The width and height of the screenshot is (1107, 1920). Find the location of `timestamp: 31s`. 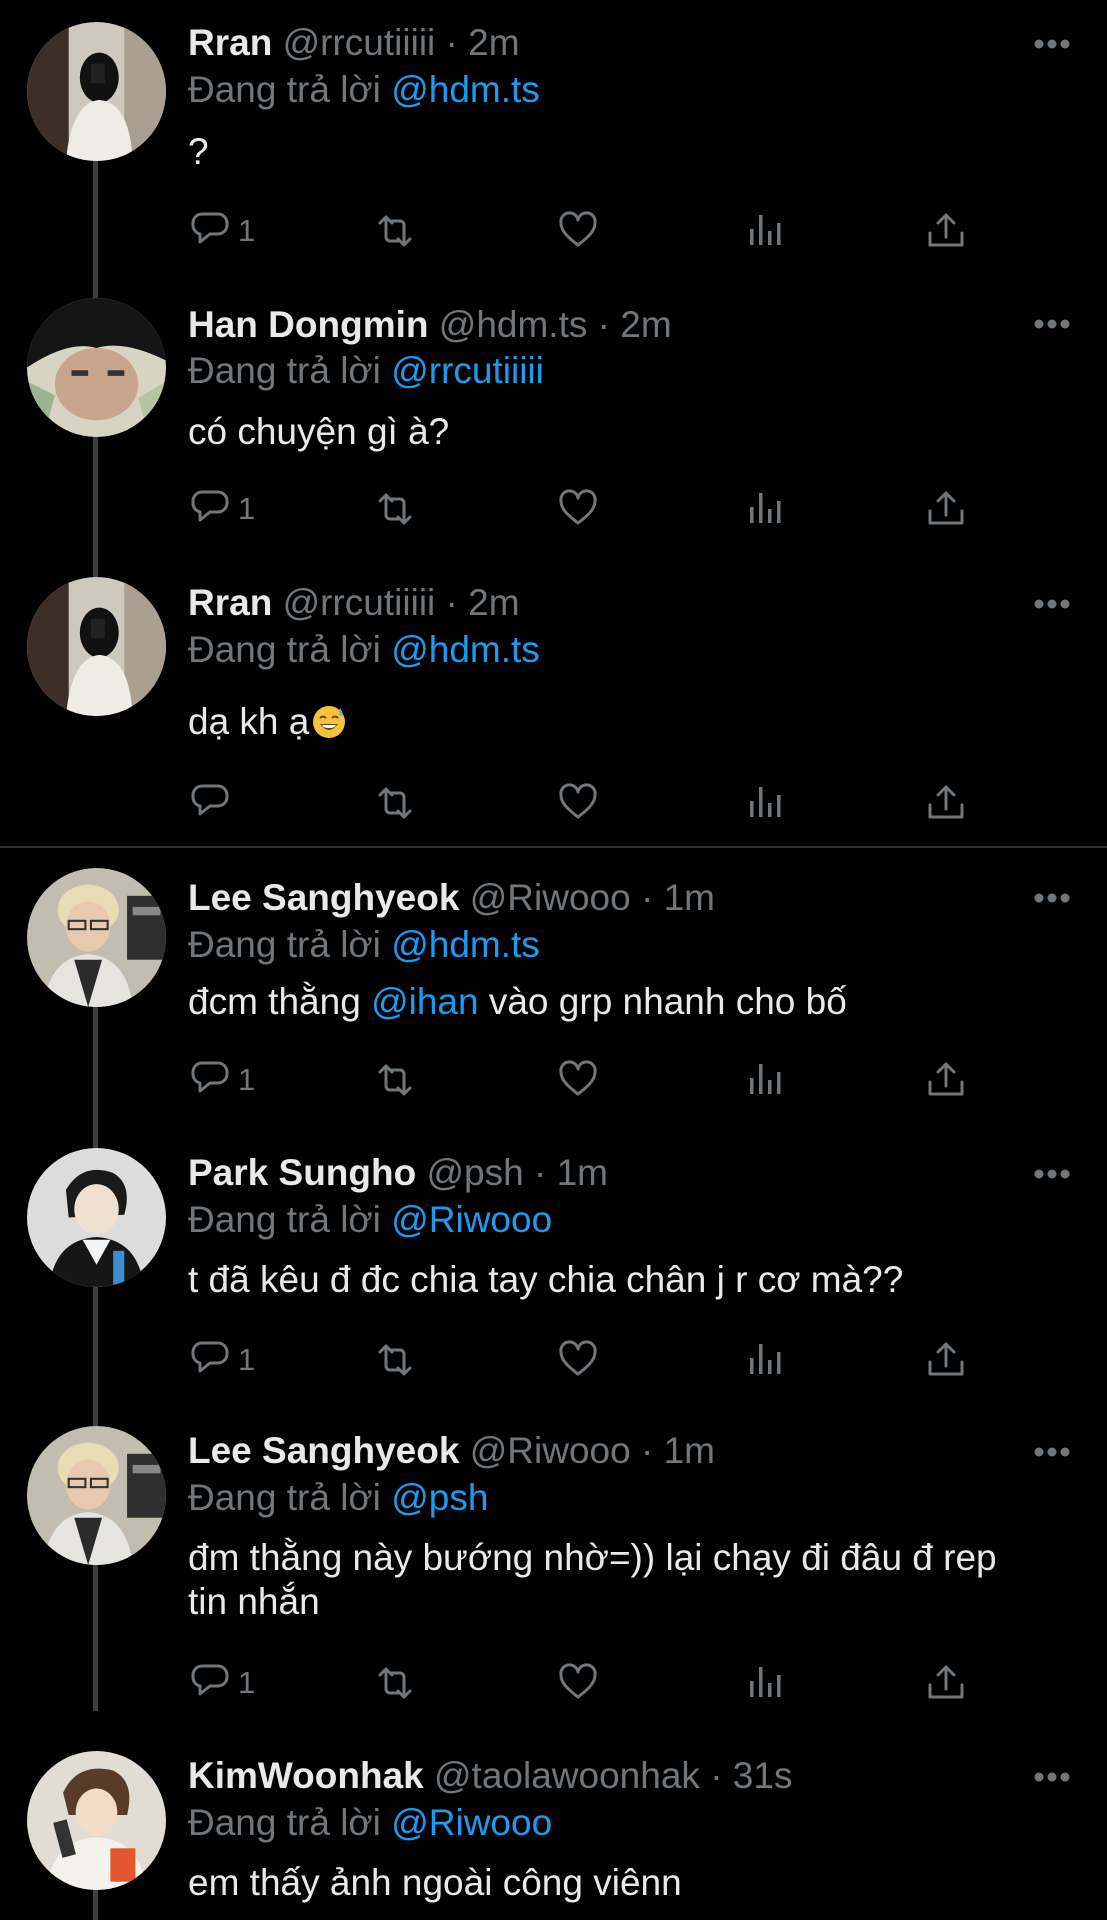

timestamp: 31s is located at coordinates (763, 1775).